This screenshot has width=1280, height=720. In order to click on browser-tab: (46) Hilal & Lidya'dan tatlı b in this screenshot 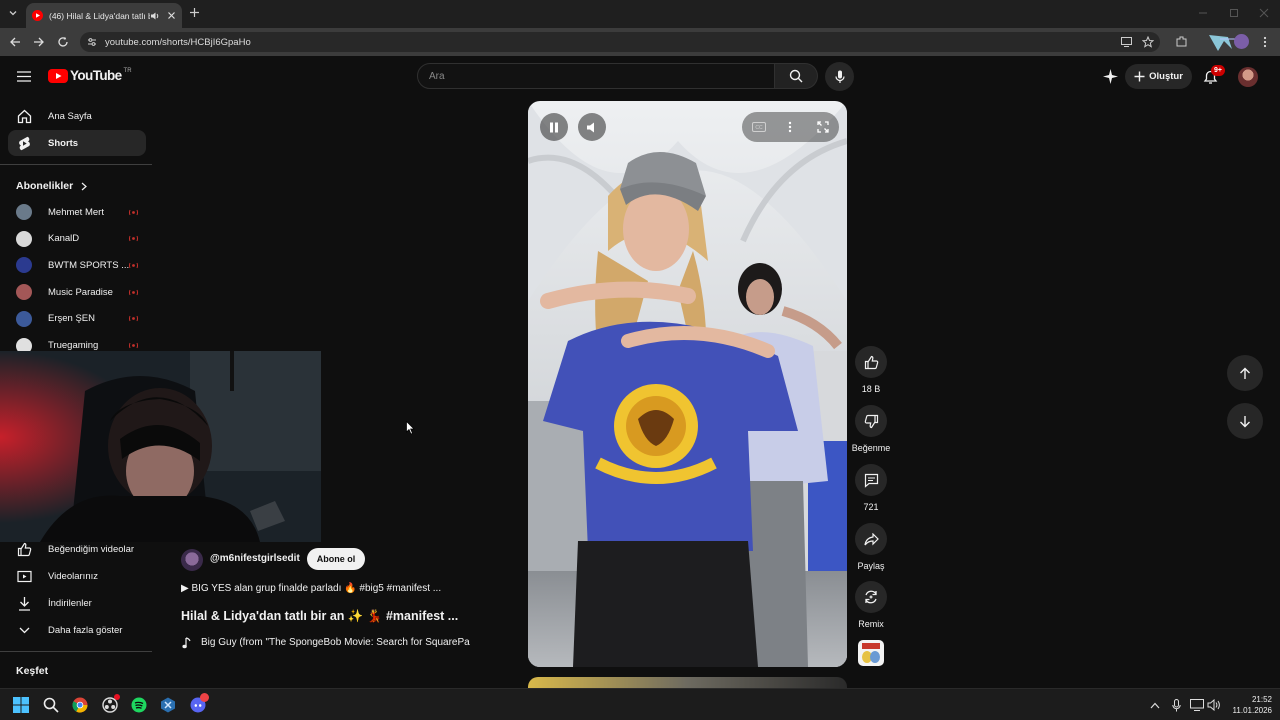, I will do `click(104, 15)`.